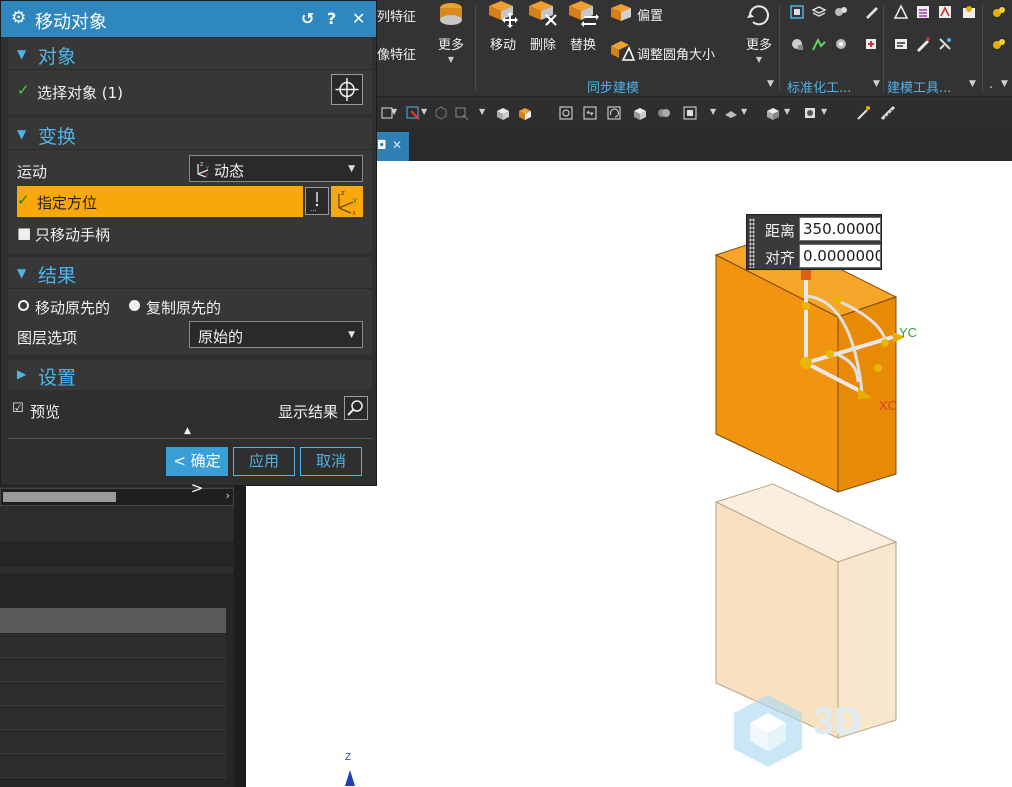 The height and width of the screenshot is (787, 1012). What do you see at coordinates (397, 145) in the screenshot?
I see `tab-close-icon: ✕` at bounding box center [397, 145].